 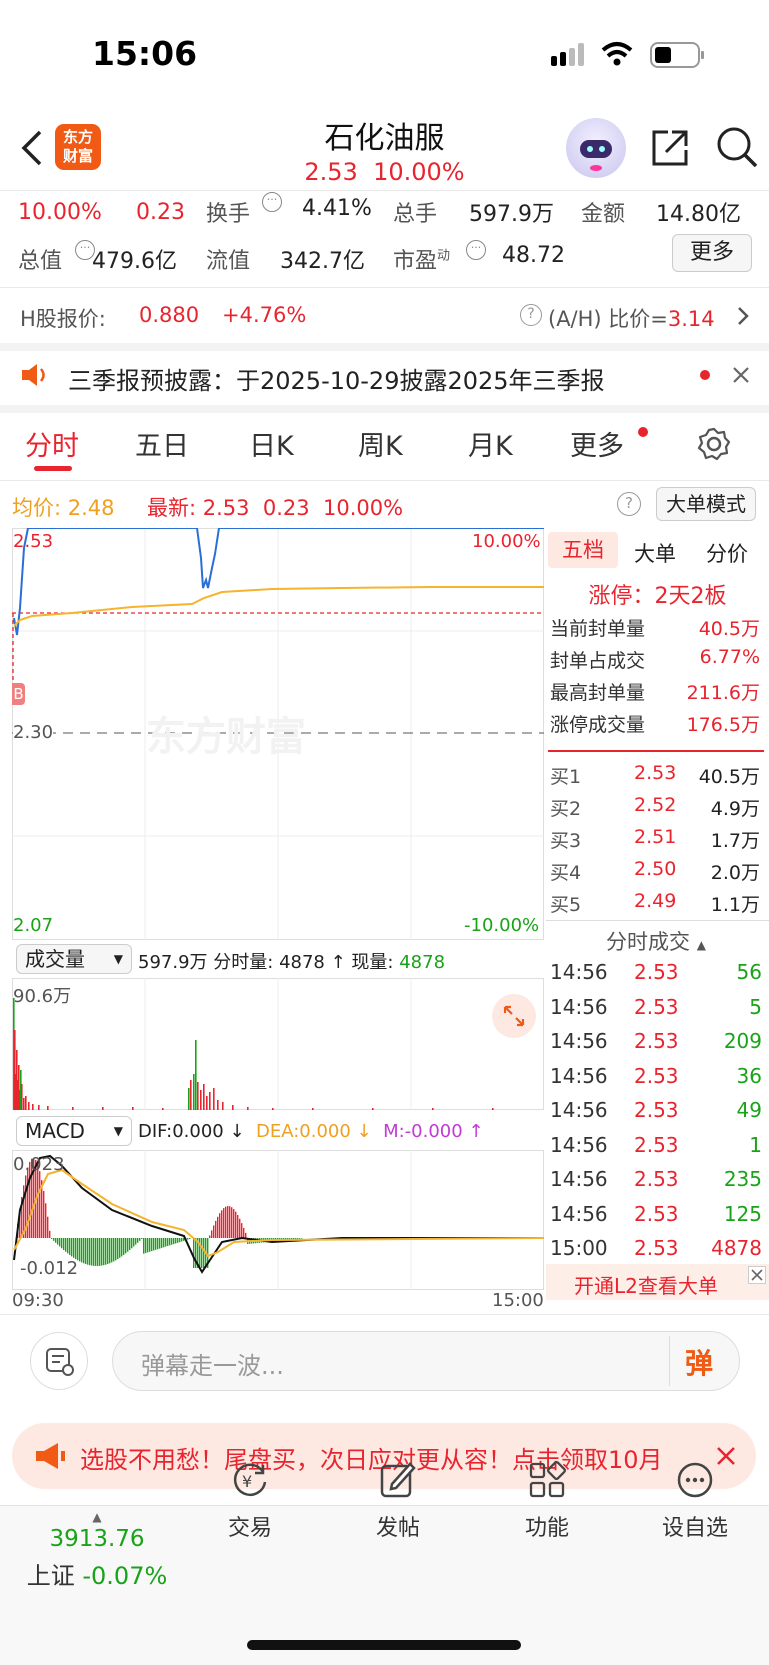 What do you see at coordinates (571, 55) in the screenshot?
I see `signal-icon` at bounding box center [571, 55].